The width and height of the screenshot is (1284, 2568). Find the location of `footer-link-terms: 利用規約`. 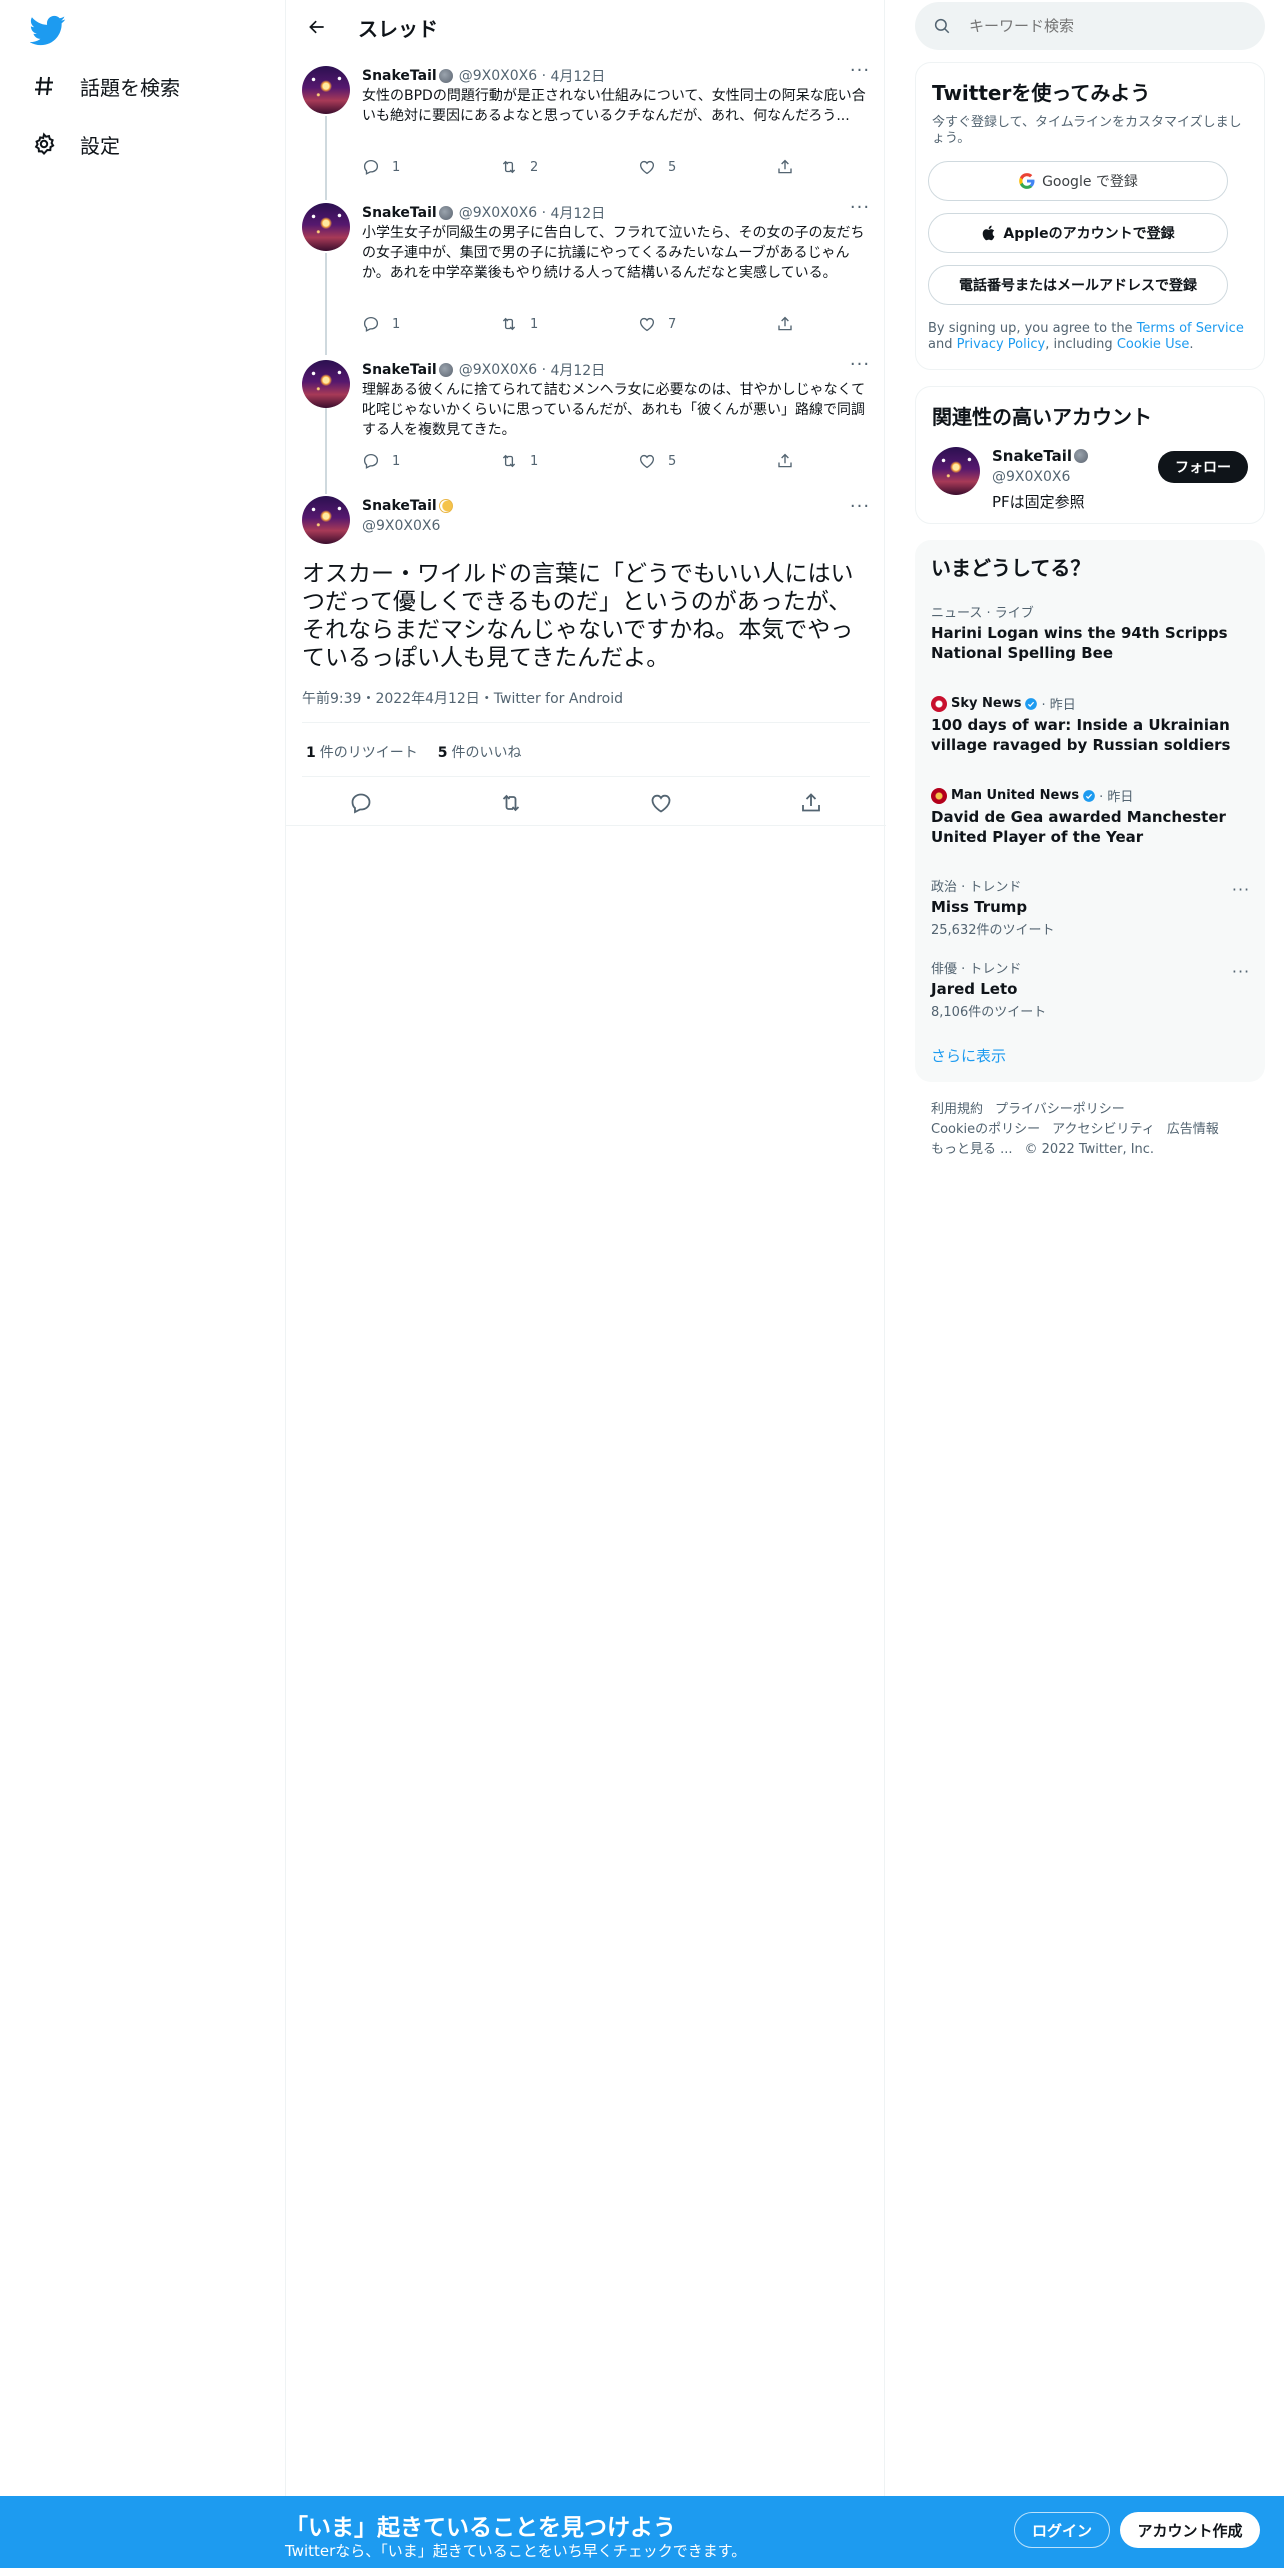

footer-link-terms: 利用規約 is located at coordinates (957, 1109).